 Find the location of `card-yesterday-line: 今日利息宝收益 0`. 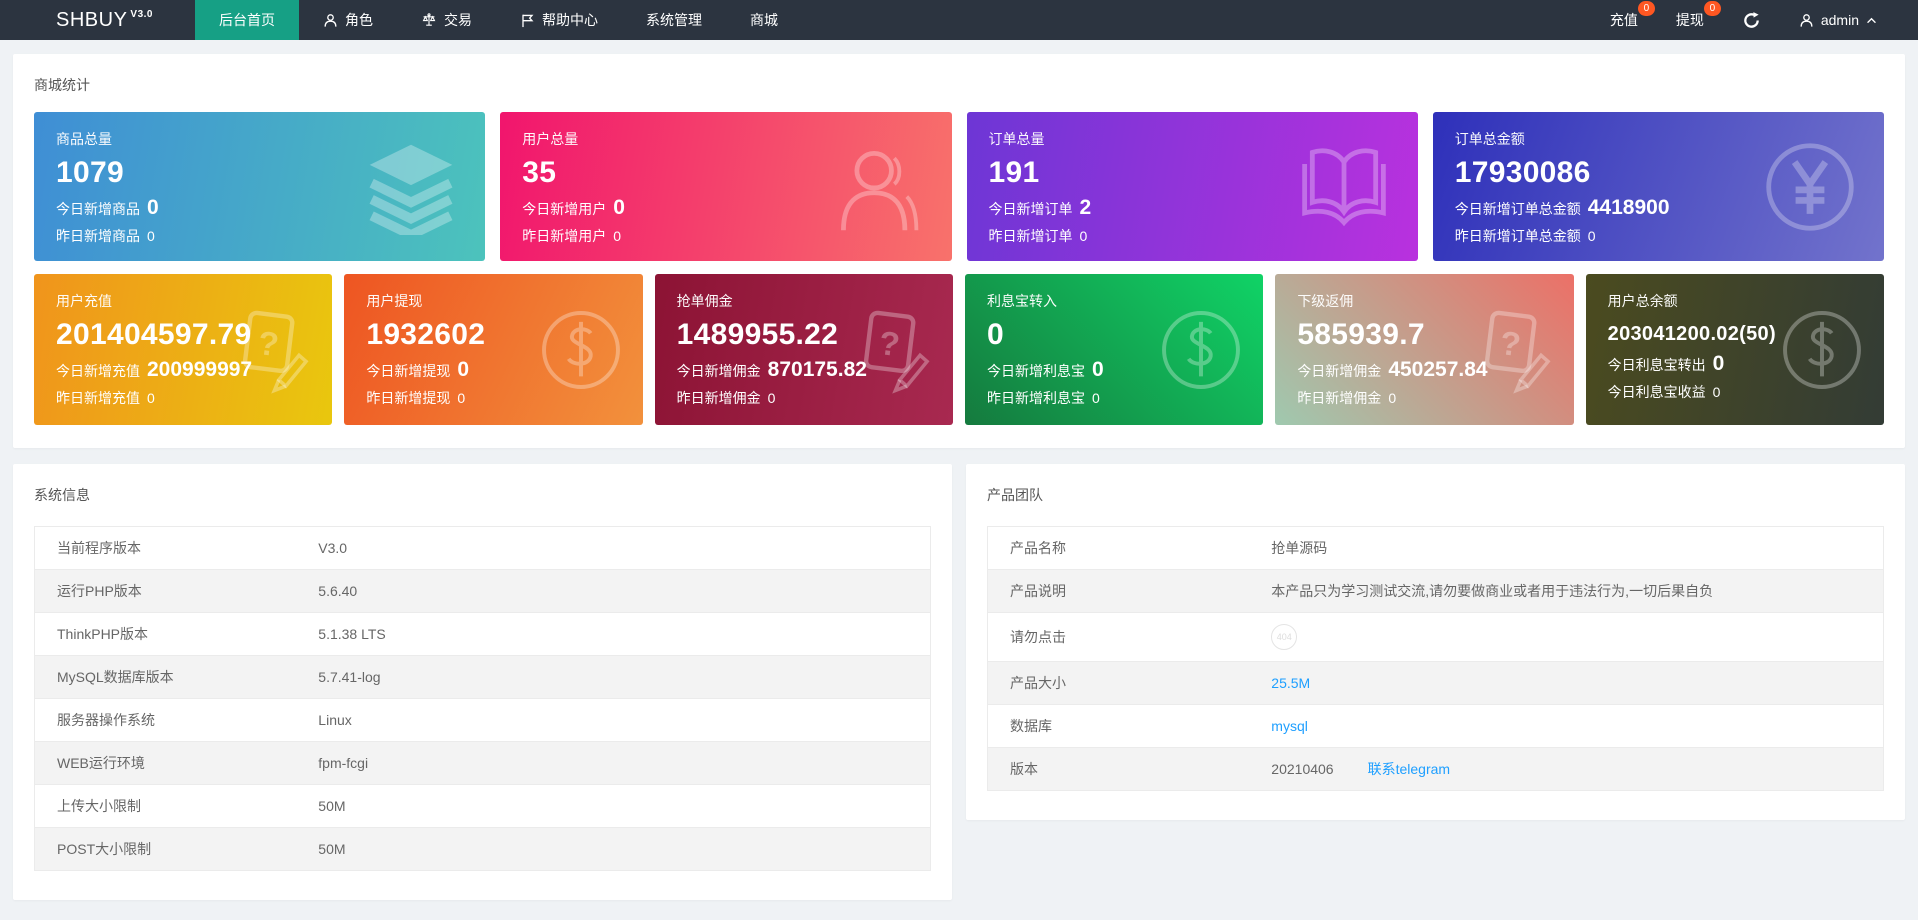

card-yesterday-line: 今日利息宝收益 0 is located at coordinates (1746, 392).